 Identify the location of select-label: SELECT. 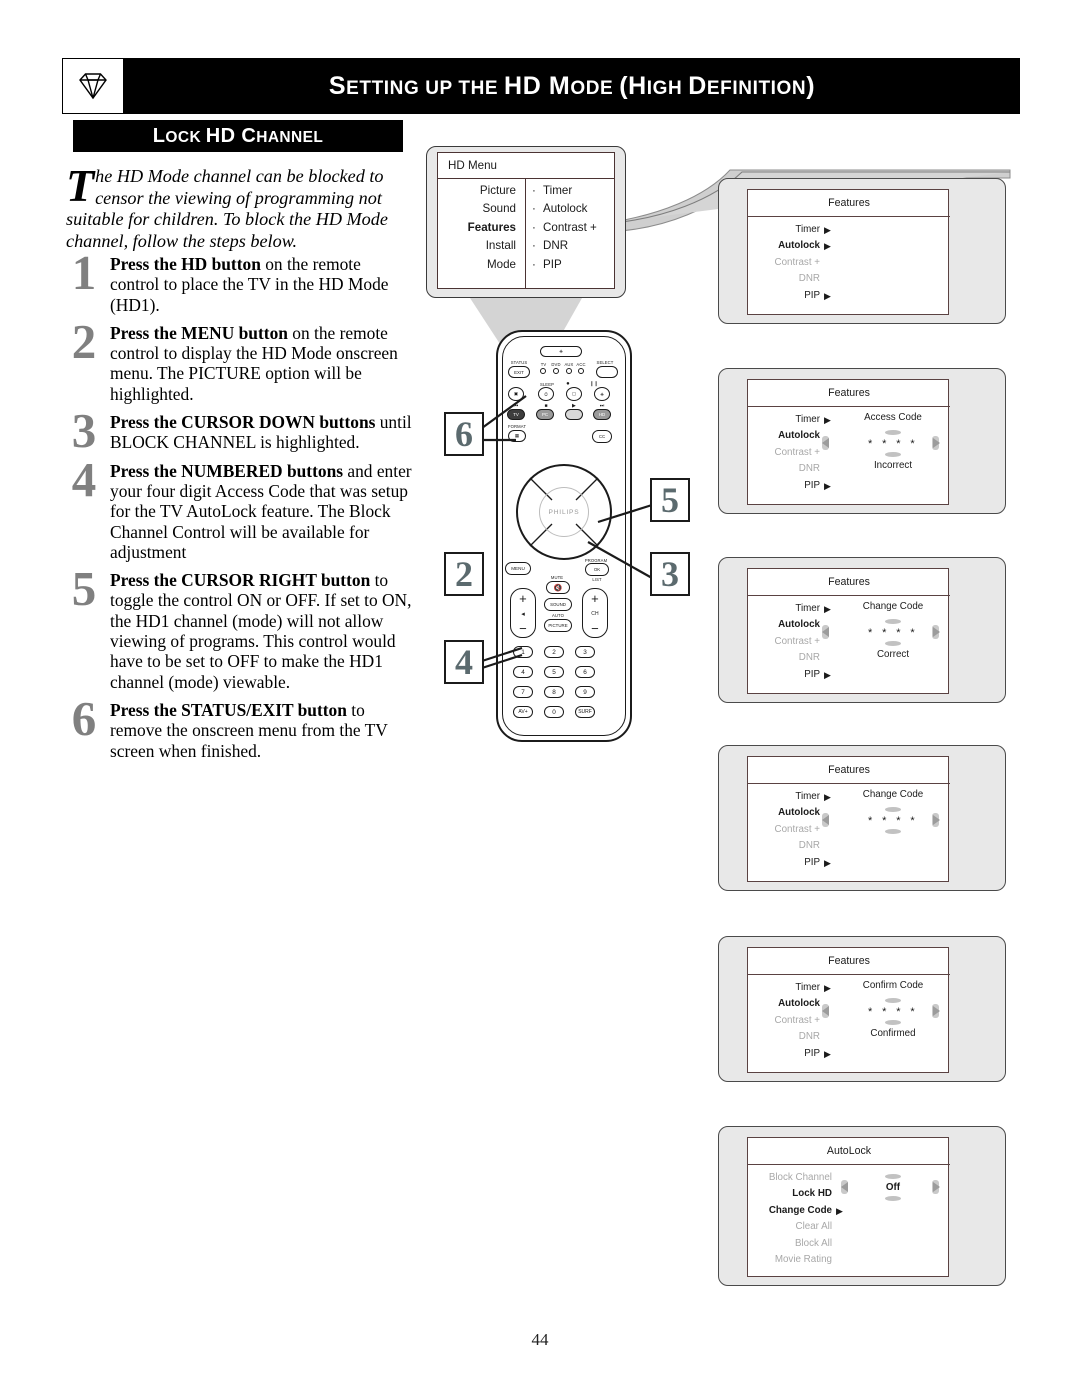
(605, 362).